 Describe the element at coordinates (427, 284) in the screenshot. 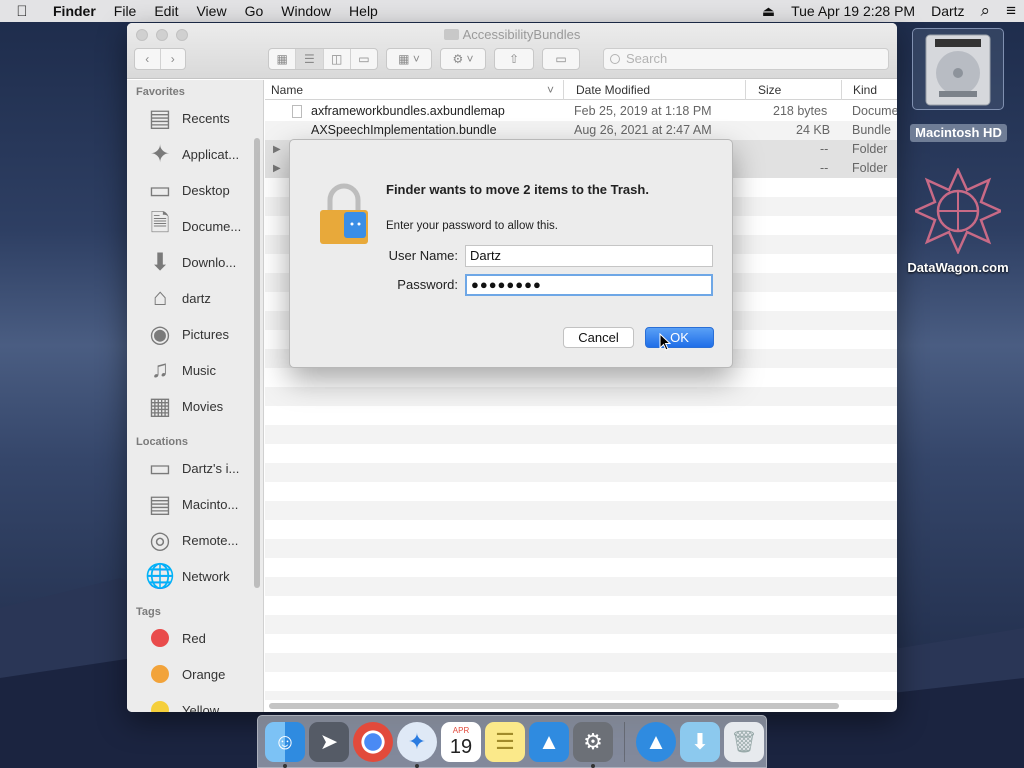

I see `password-label: Password:` at that location.